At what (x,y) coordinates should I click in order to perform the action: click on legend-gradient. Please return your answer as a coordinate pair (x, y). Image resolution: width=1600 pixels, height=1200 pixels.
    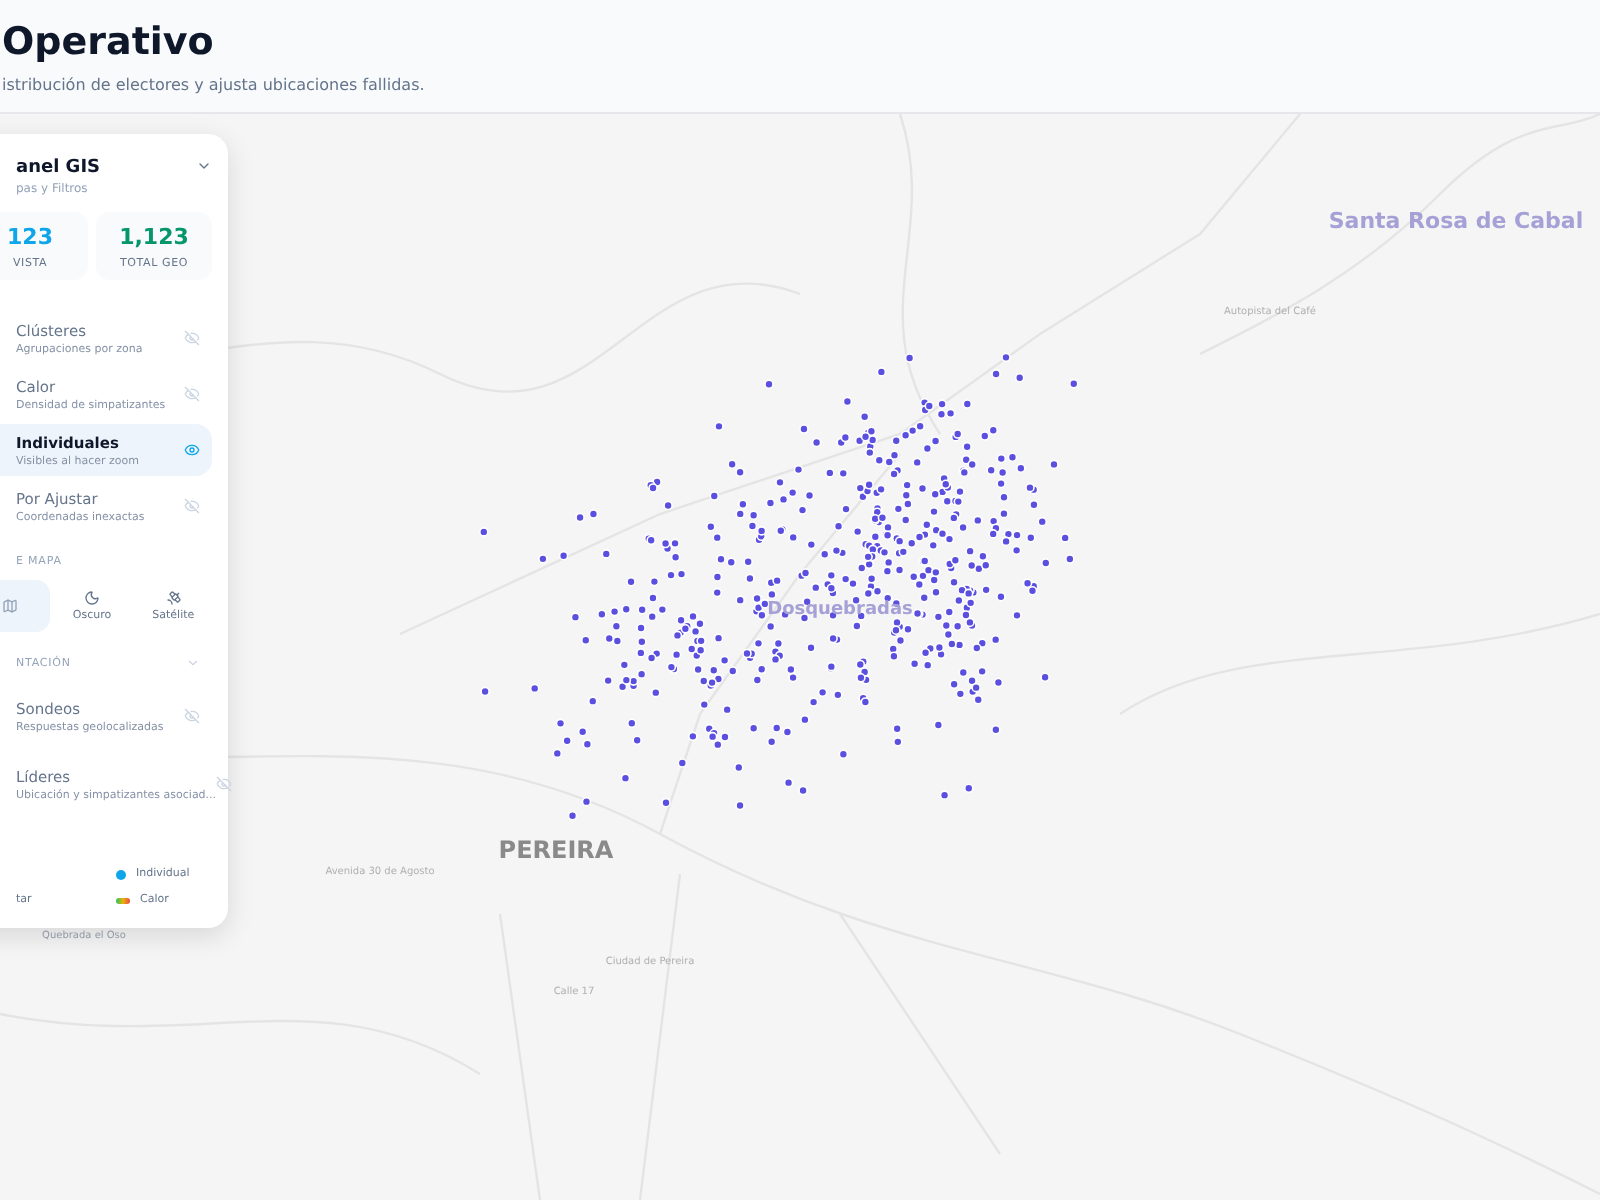
    Looking at the image, I should click on (123, 900).